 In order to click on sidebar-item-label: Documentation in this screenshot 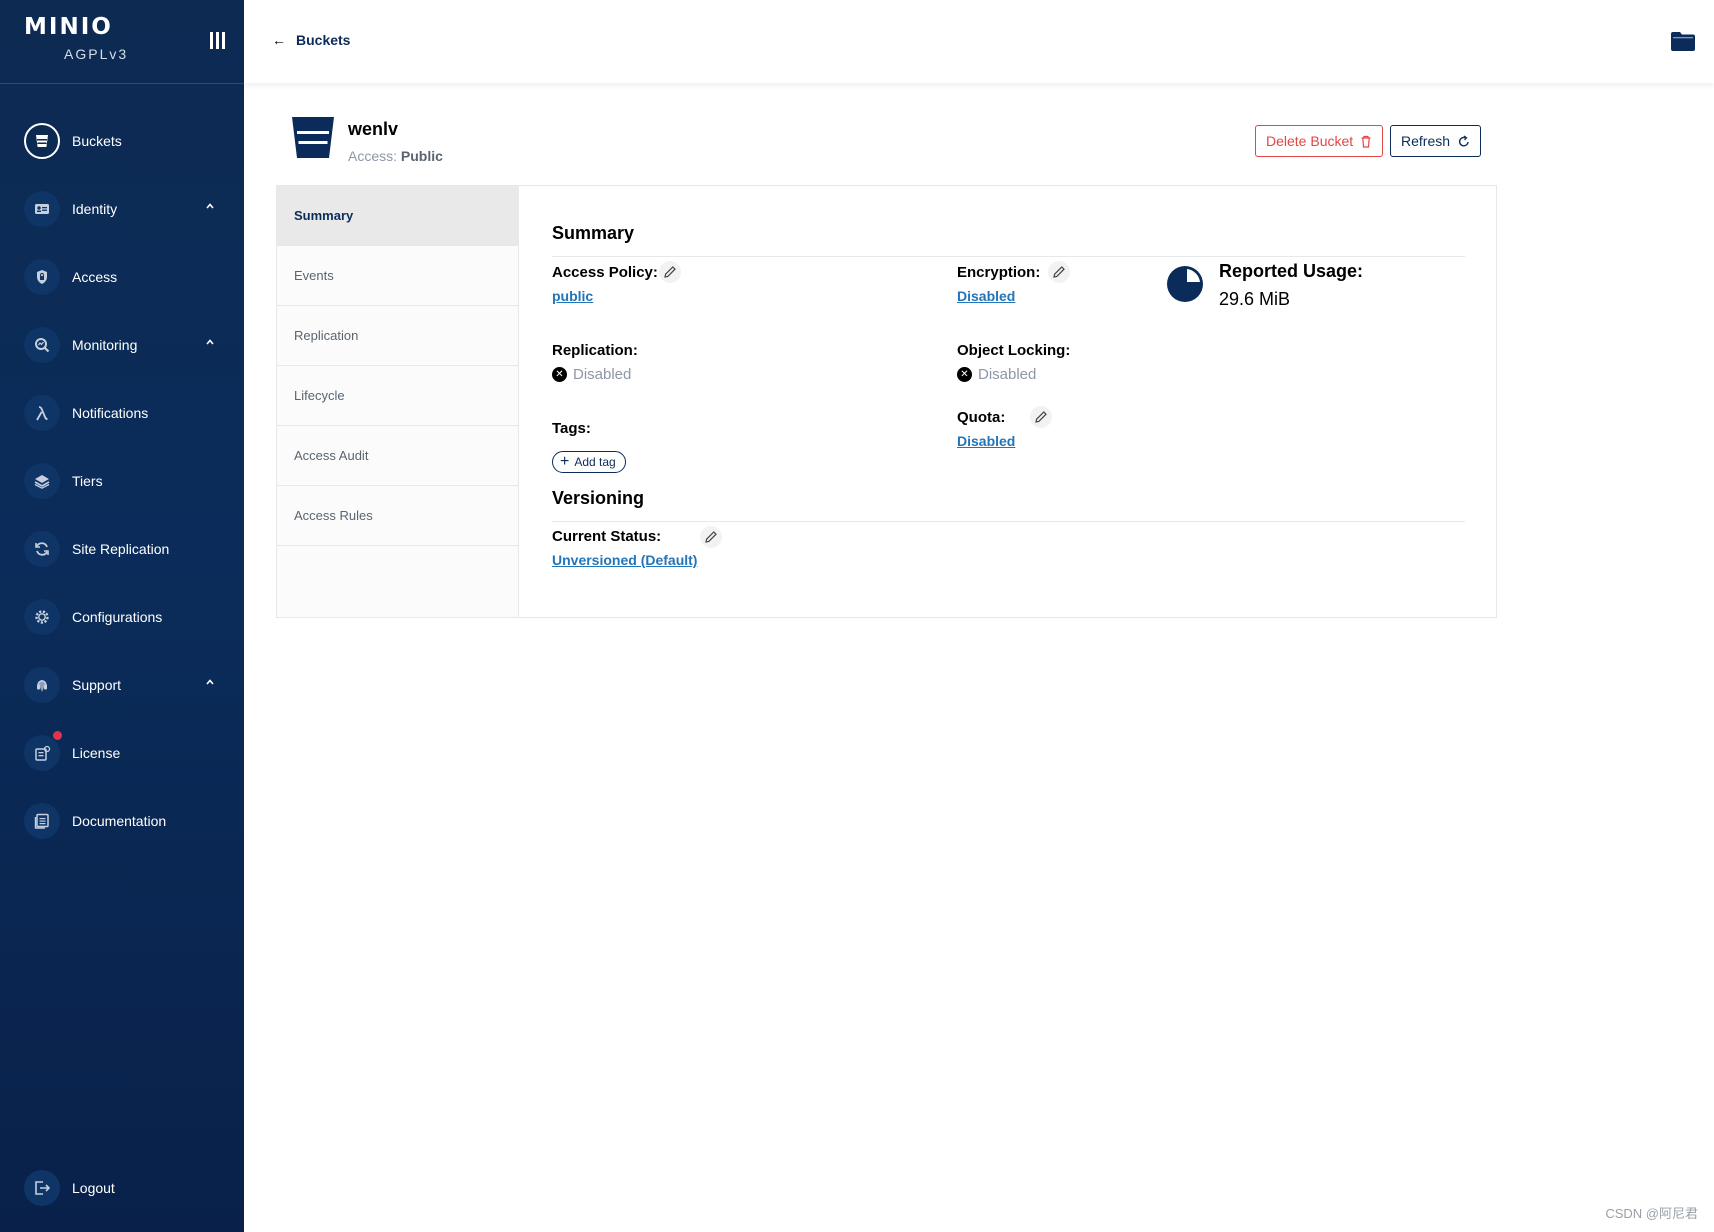, I will do `click(119, 821)`.